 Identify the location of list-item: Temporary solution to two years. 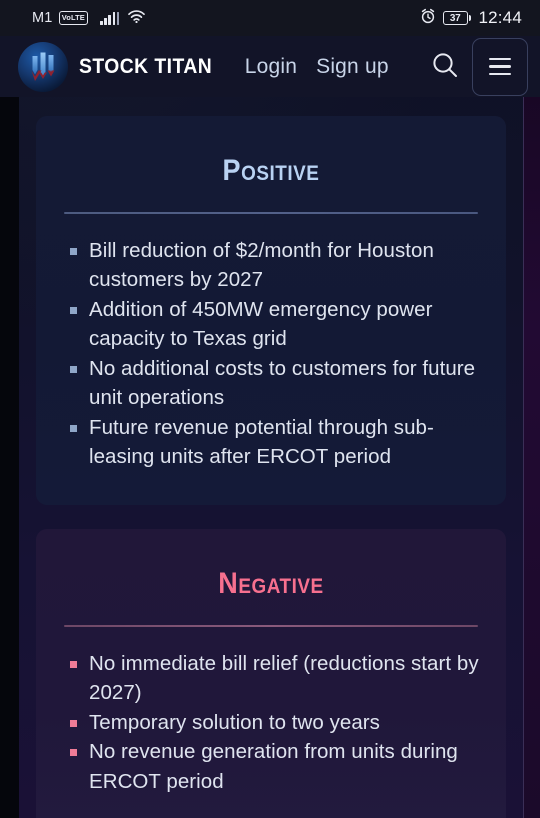
(272, 723).